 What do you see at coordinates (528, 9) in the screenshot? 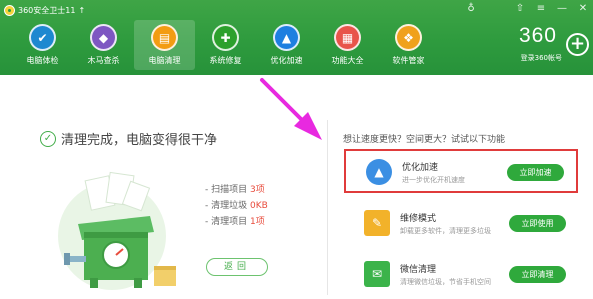
I see `window-controls: ♁ ⇧ ≡ — ✕` at bounding box center [528, 9].